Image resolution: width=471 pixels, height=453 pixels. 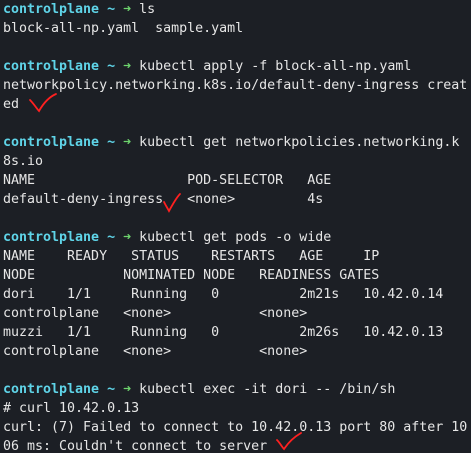 What do you see at coordinates (267, 389) in the screenshot?
I see `command-text: kubectl exec -it dori -- /bin/sh` at bounding box center [267, 389].